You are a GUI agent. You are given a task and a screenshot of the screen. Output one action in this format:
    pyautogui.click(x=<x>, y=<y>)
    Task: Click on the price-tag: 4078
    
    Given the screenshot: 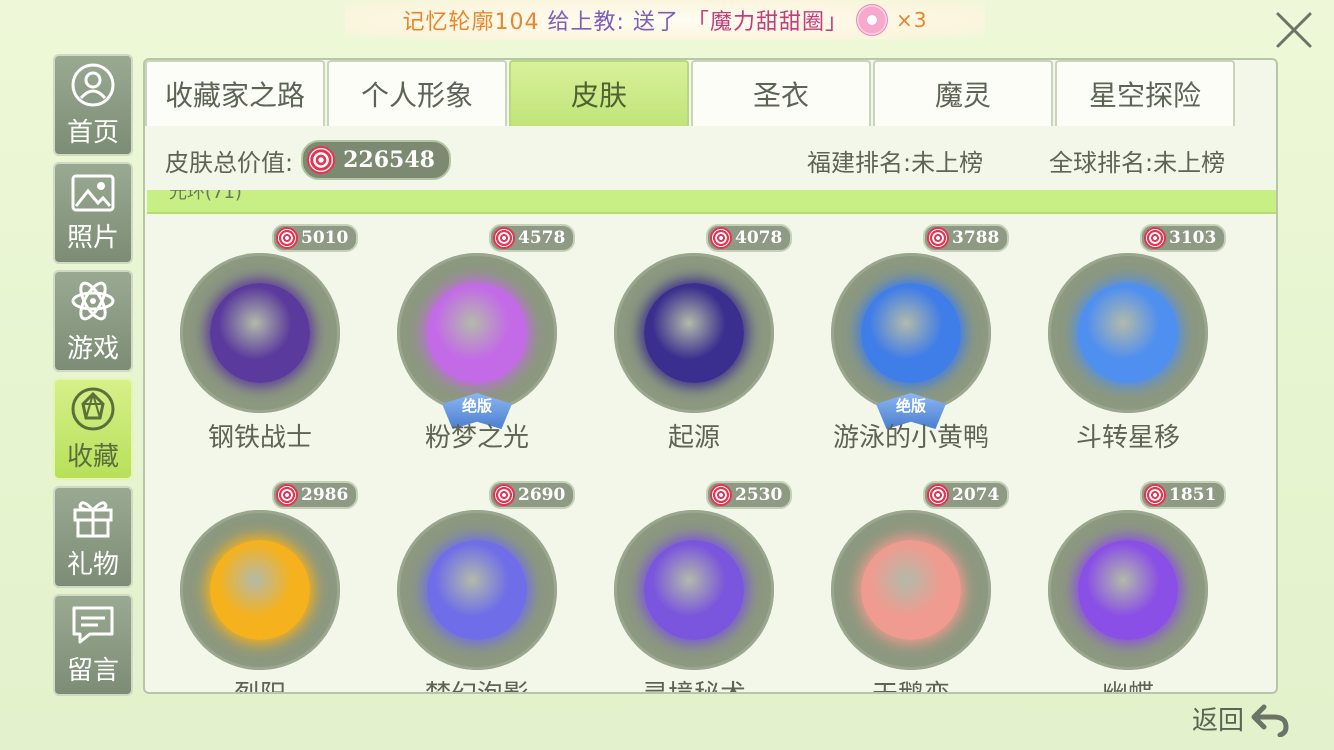 What is the action you would take?
    pyautogui.click(x=749, y=238)
    